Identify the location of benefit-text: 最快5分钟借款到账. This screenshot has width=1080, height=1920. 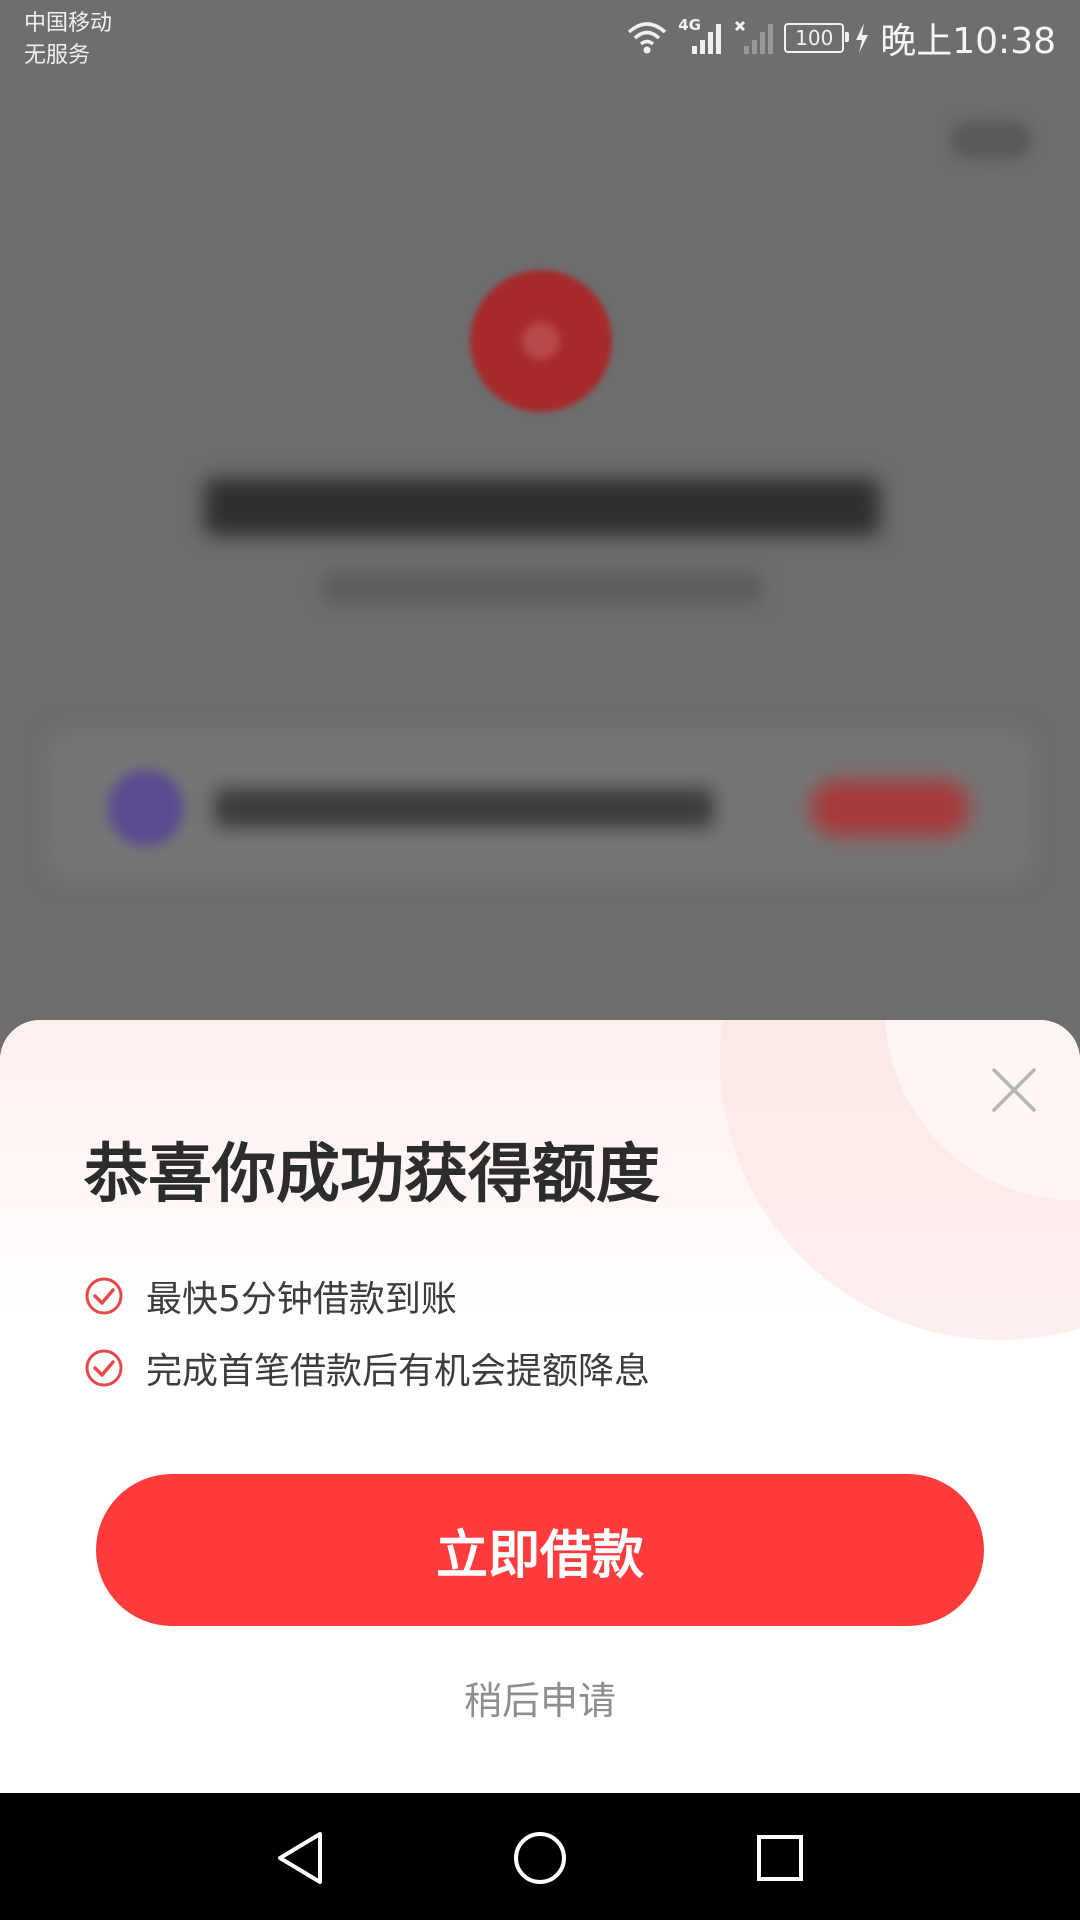
(301, 1299).